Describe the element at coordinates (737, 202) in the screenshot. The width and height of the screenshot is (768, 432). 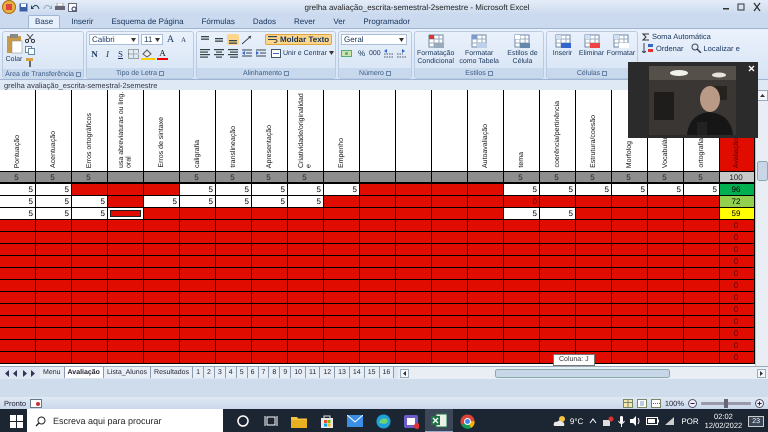
I see `grade-cell: 72` at that location.